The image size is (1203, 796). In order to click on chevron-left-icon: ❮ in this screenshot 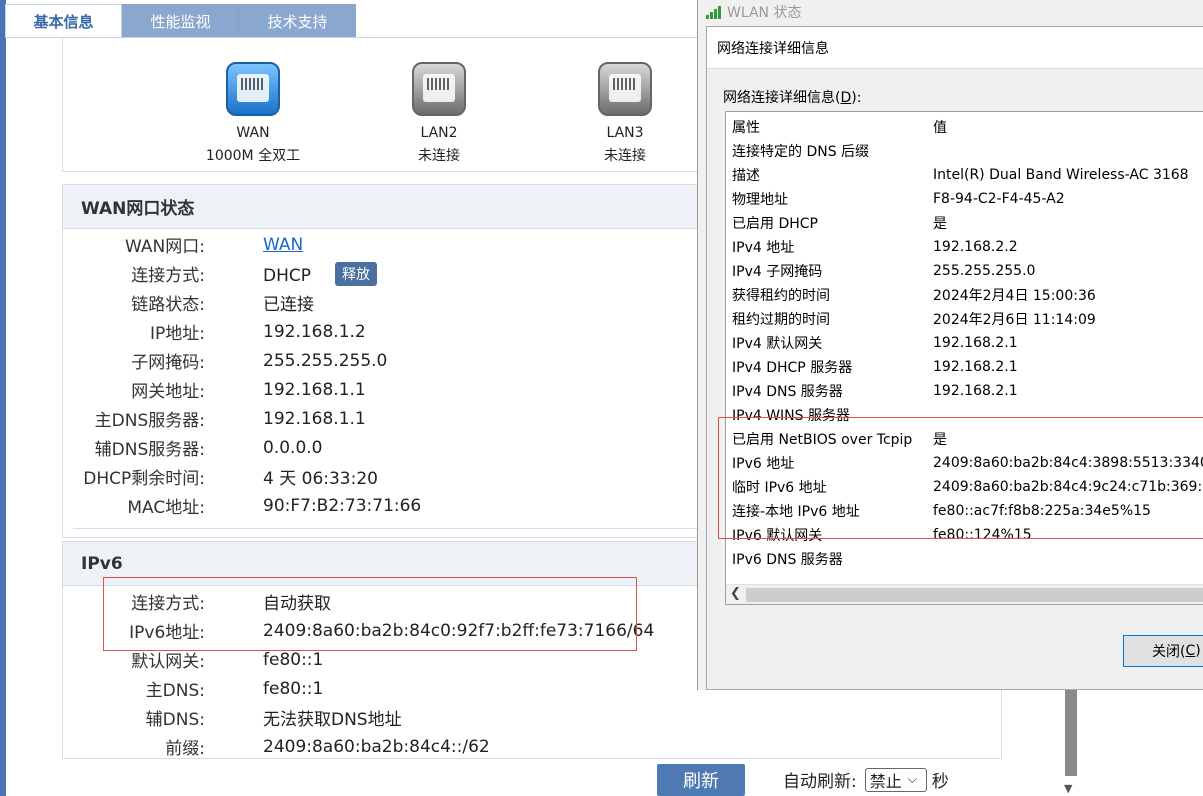, I will do `click(735, 593)`.